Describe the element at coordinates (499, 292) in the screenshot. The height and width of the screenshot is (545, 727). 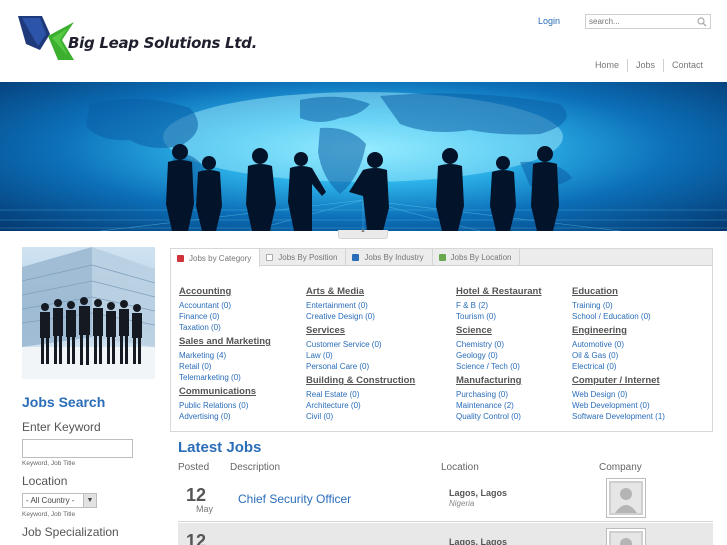
I see `category-heading: Hotel & Restaurant` at that location.